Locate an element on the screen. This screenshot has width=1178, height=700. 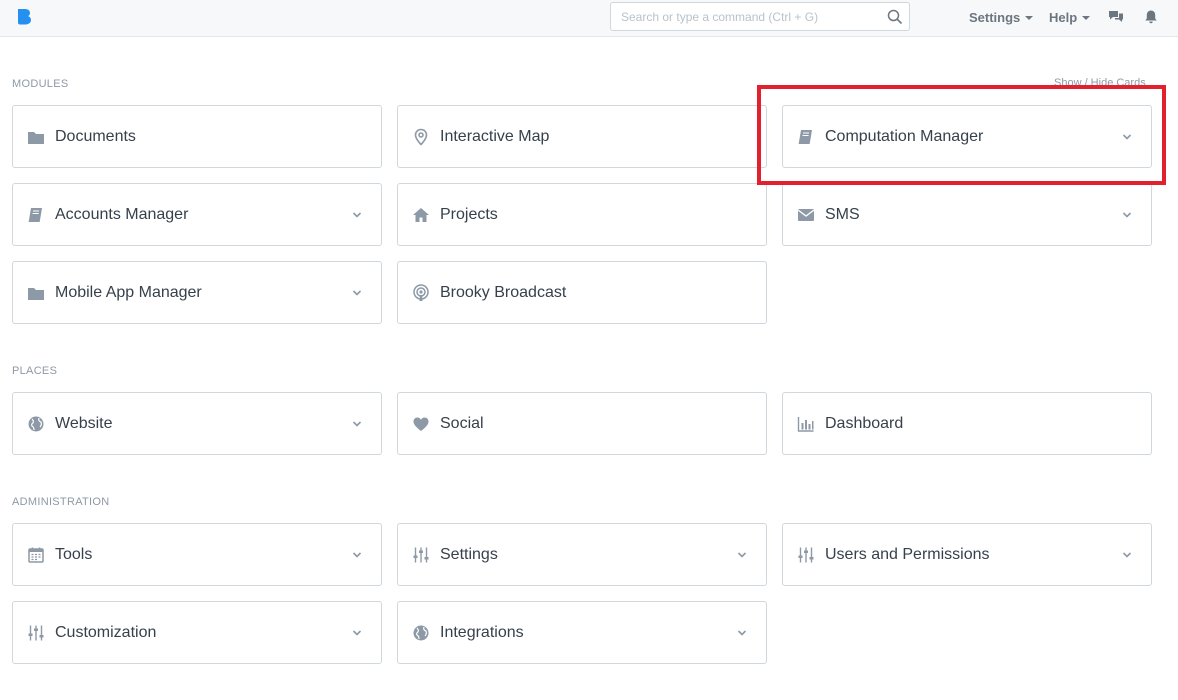
module-card-brooky-broadcast: Brooky Broadcast is located at coordinates (582, 292).